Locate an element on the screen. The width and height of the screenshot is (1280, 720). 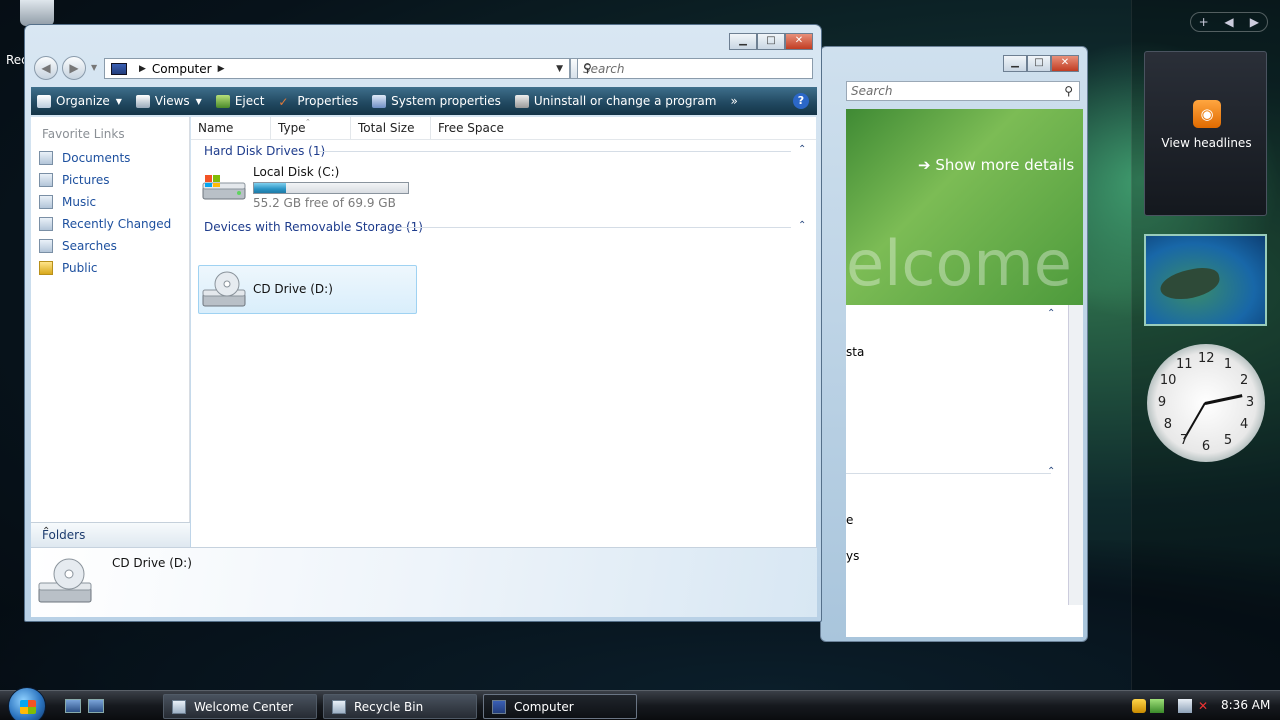
programs-icon is located at coordinates (521, 101).